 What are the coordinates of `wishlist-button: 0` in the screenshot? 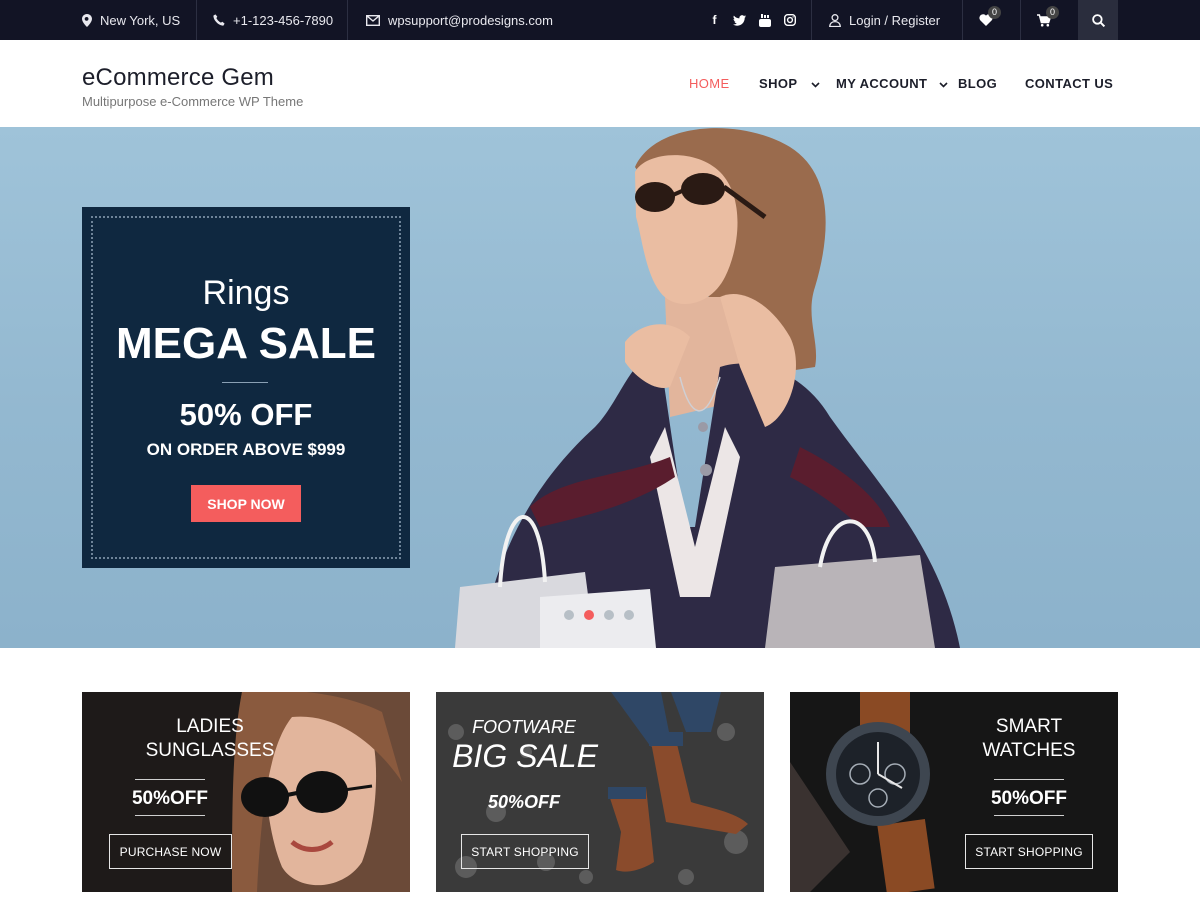 It's located at (986, 20).